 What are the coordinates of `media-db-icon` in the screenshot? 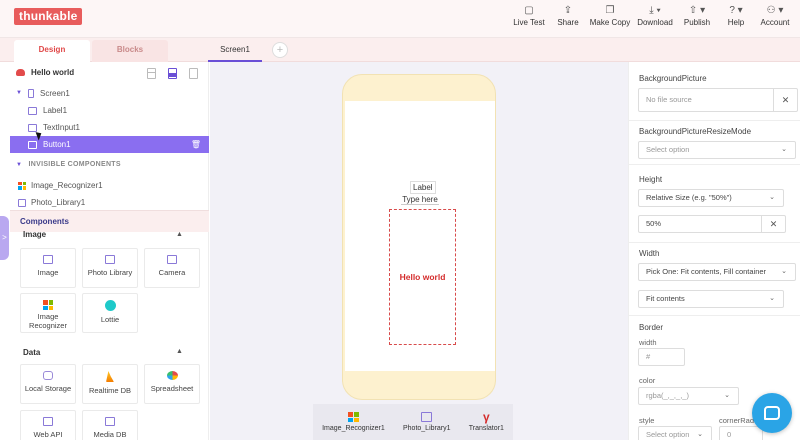 It's located at (110, 421).